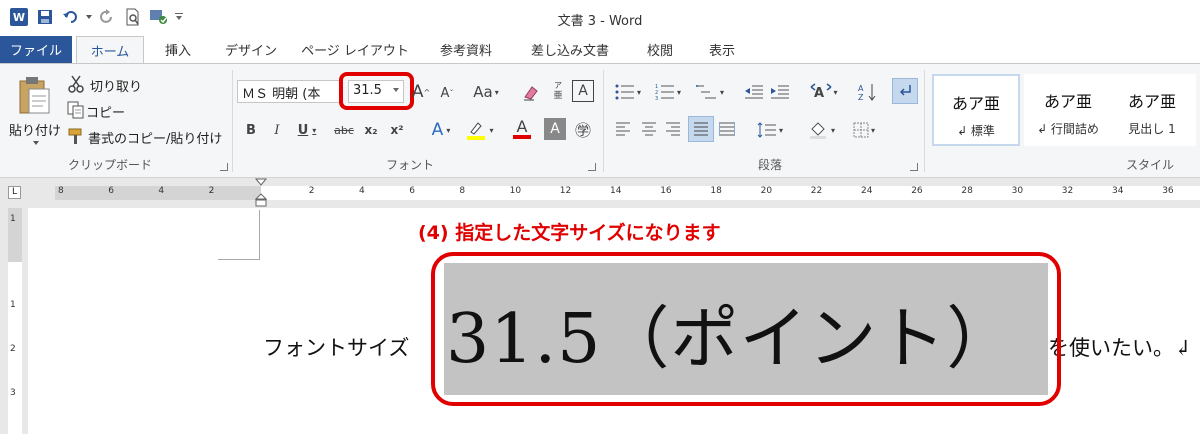 This screenshot has height=434, width=1200. Describe the element at coordinates (1152, 110) in the screenshot. I see `style-heading-1: あア亜 見出し 1` at that location.